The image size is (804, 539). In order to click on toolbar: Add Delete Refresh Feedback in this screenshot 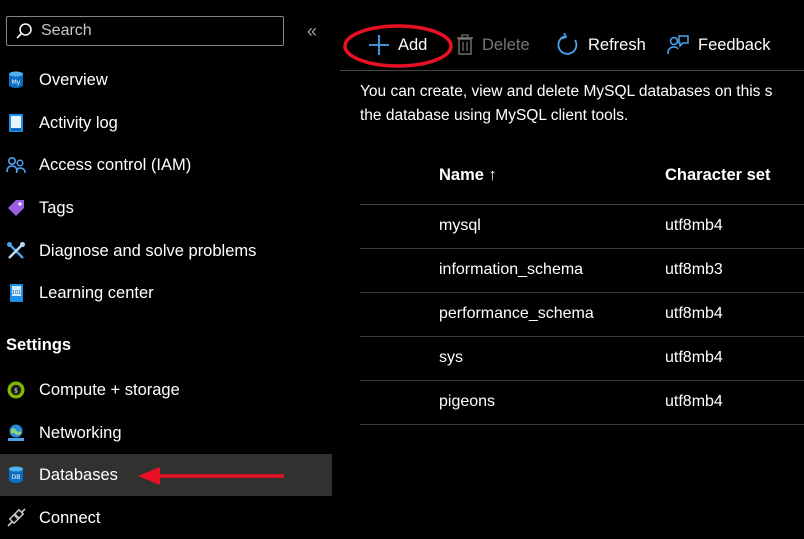, I will do `click(572, 35)`.